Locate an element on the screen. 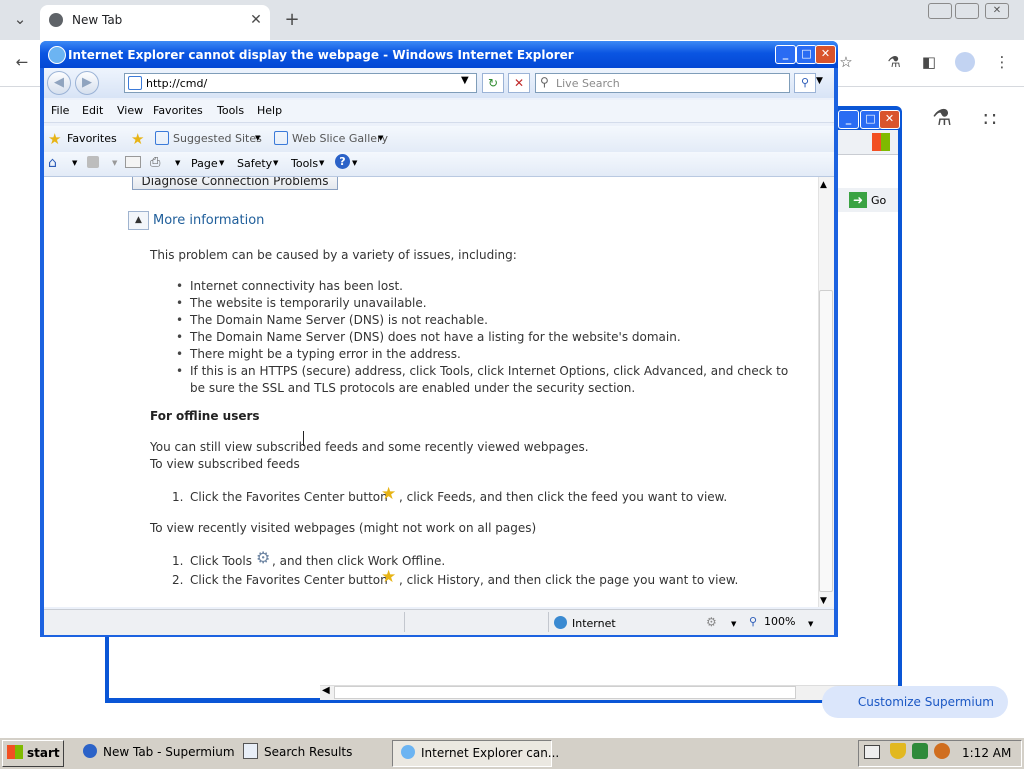 The height and width of the screenshot is (769, 1024). ie-minimize-button: _ is located at coordinates (785, 54).